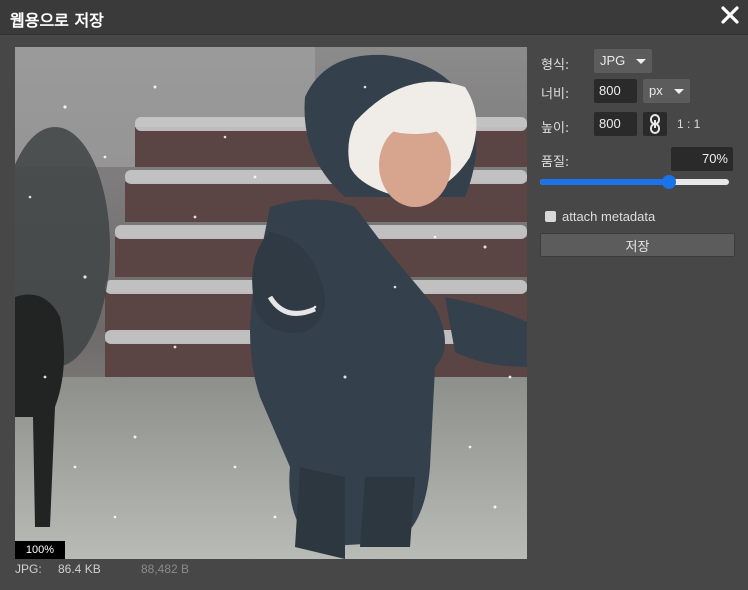 This screenshot has height=590, width=748. Describe the element at coordinates (374, 17) in the screenshot. I see `dialog-titlebar: 웹용으로 저장` at that location.